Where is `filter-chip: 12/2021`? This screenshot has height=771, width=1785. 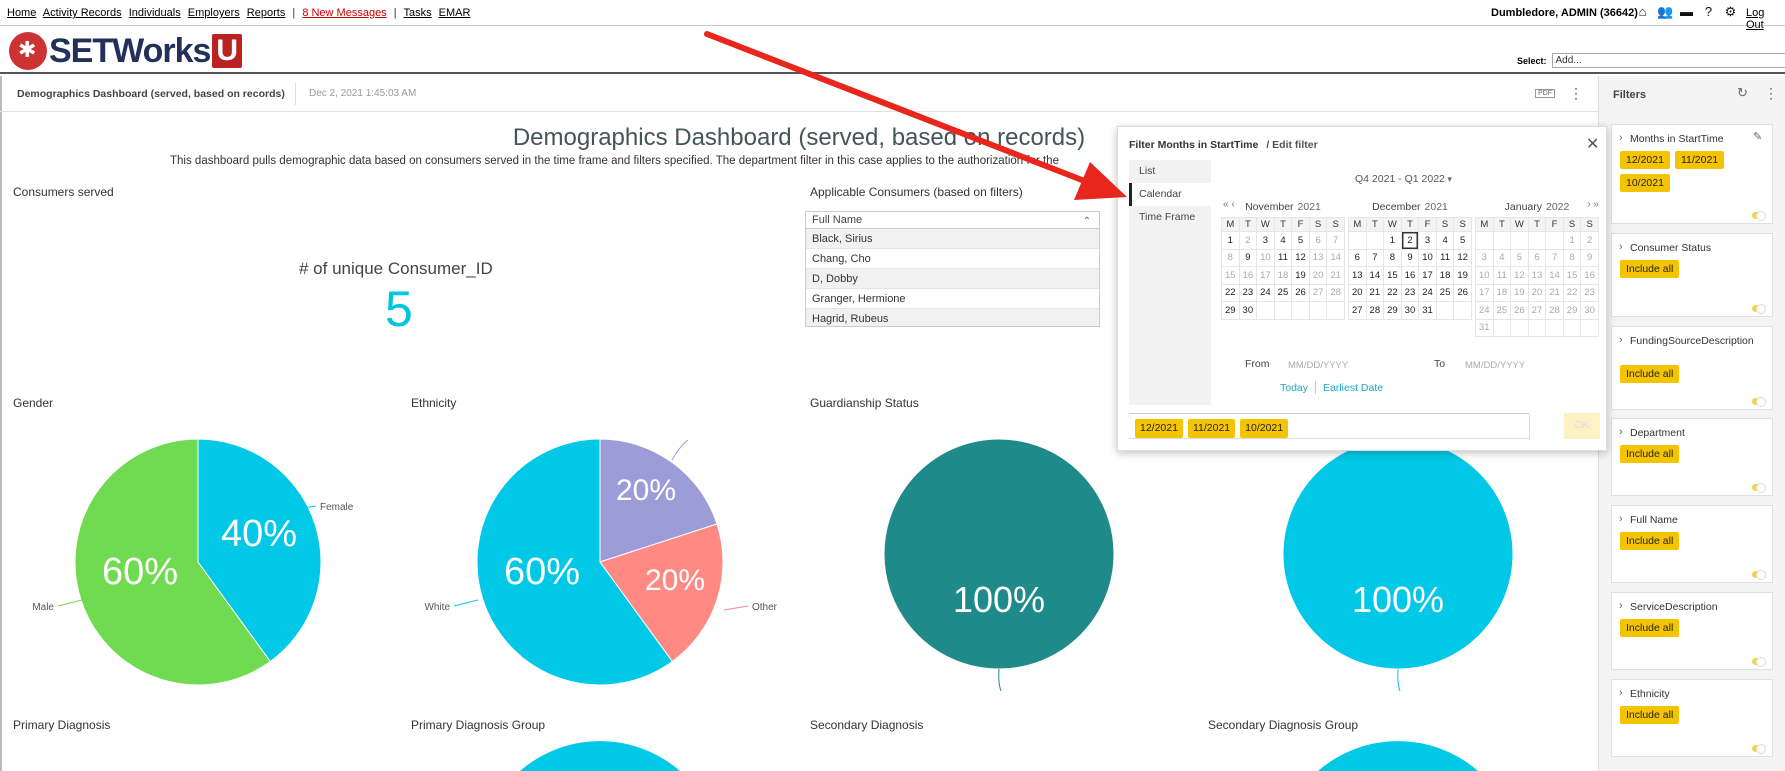 filter-chip: 12/2021 is located at coordinates (1645, 160).